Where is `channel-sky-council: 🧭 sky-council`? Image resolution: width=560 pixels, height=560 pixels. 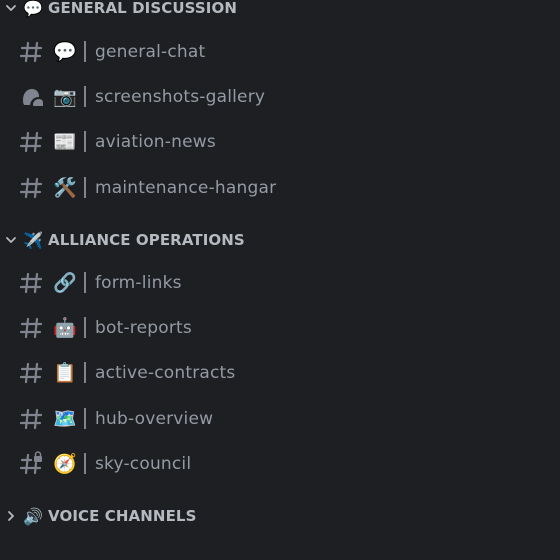
channel-sky-council: 🧭 sky-council is located at coordinates (280, 464).